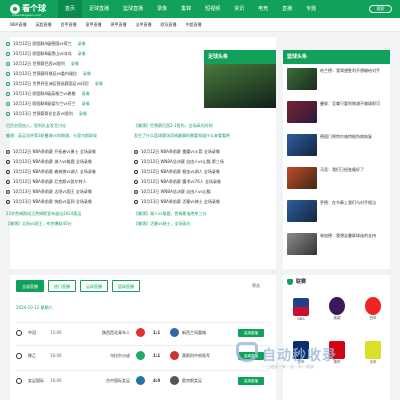 Image resolution: width=400 pixels, height=400 pixels. I want to click on nav-highlights: 集锦, so click(186, 9).